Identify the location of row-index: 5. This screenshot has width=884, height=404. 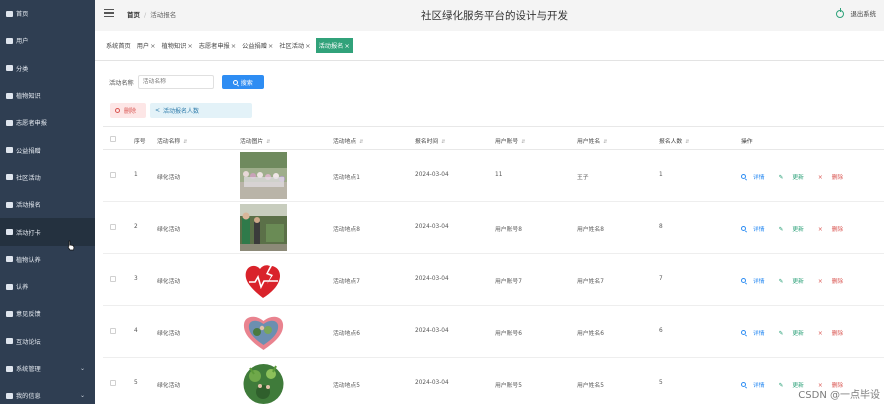
(136, 383).